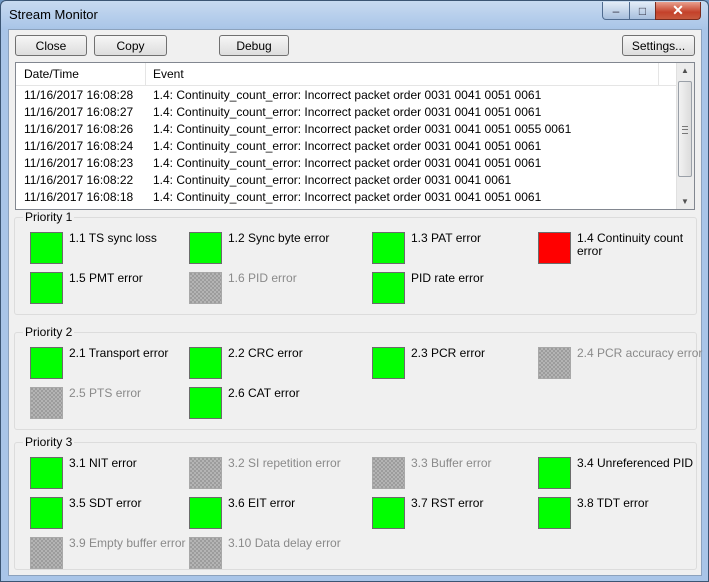 The width and height of the screenshot is (709, 582). I want to click on copy-button: Copy, so click(130, 45).